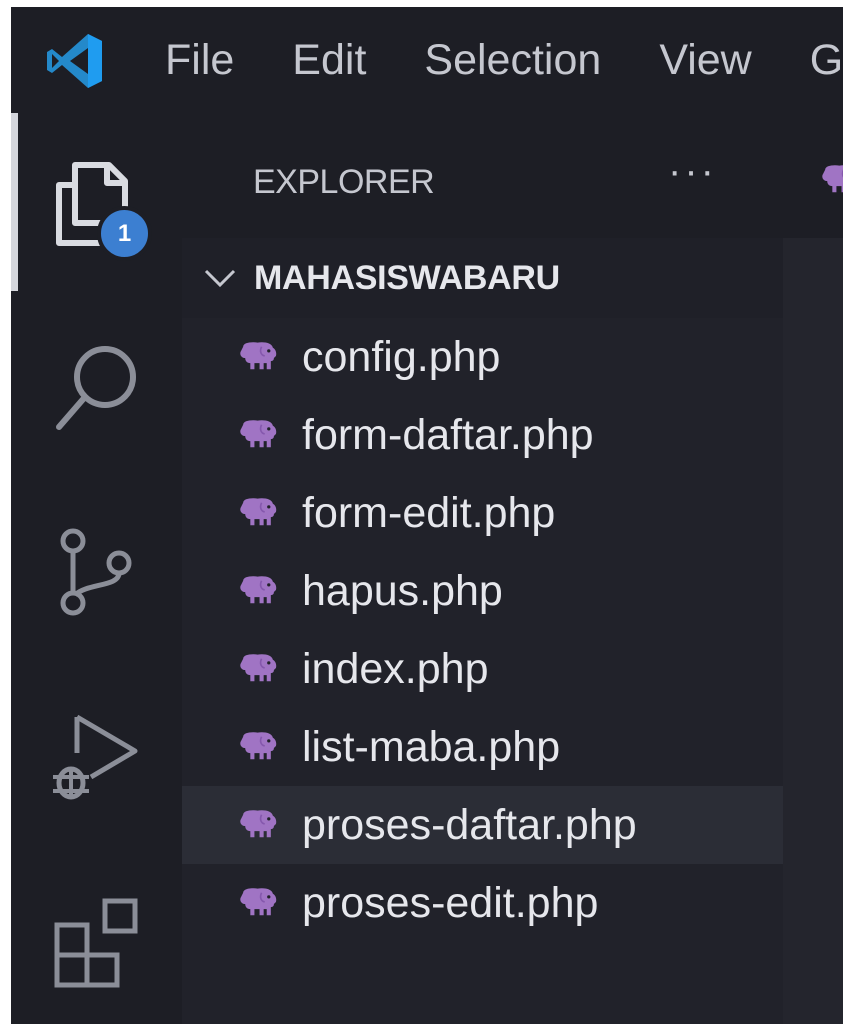 This screenshot has width=843, height=1024. Describe the element at coordinates (402, 590) in the screenshot. I see `file-name: hapus.php` at that location.